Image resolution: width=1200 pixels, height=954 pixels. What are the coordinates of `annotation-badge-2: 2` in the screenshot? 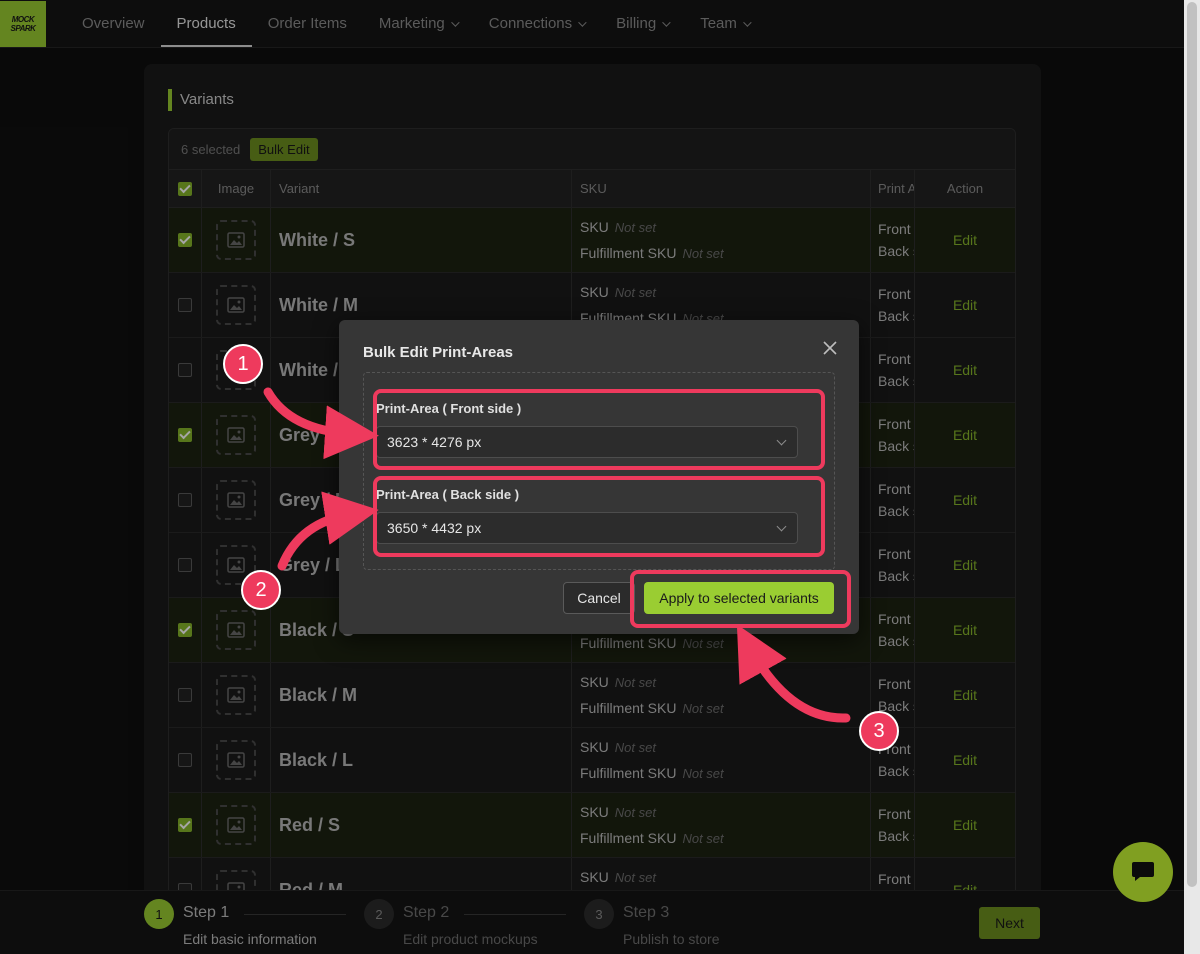 It's located at (261, 590).